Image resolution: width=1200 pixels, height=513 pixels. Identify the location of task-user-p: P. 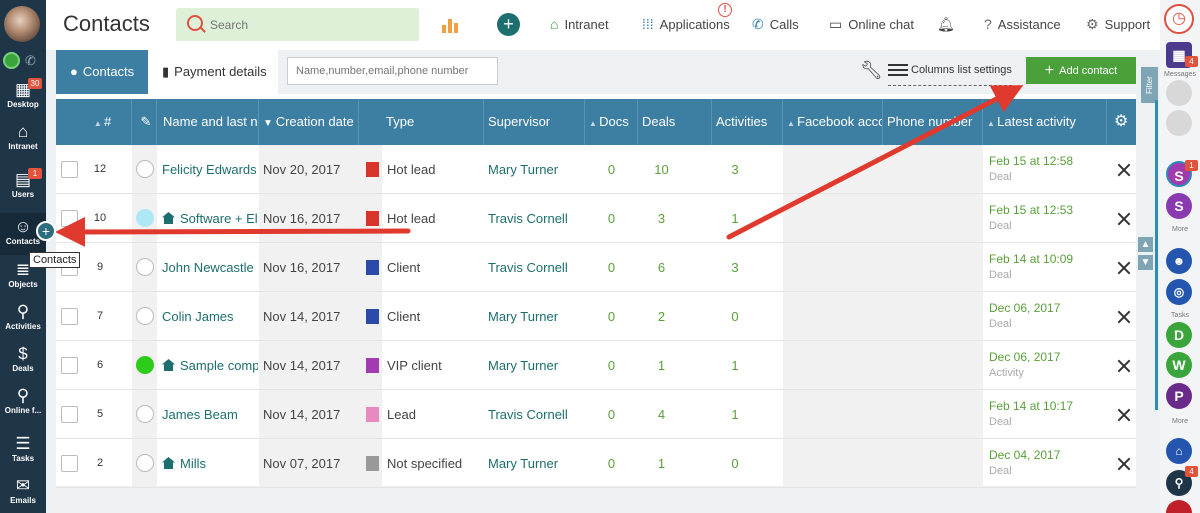
(1179, 396).